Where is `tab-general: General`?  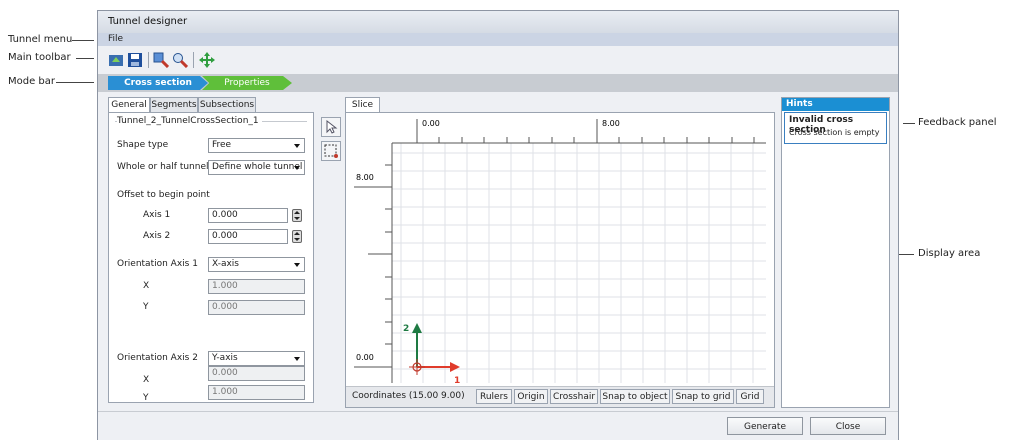 tab-general: General is located at coordinates (129, 105).